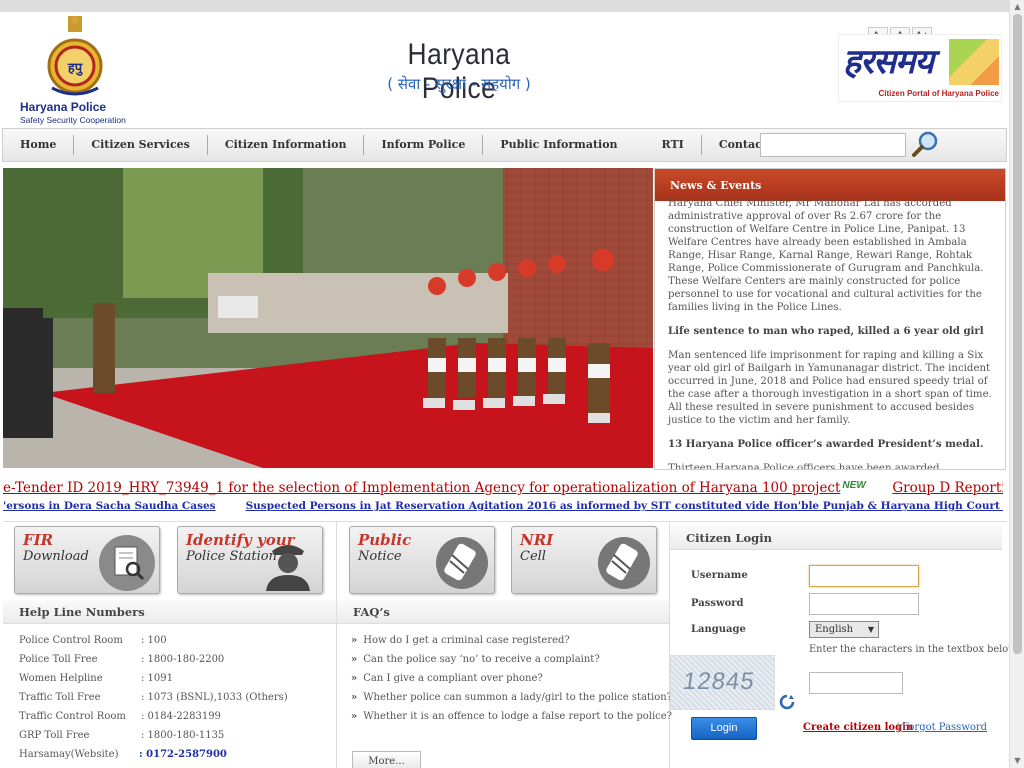 The height and width of the screenshot is (768, 1024). Describe the element at coordinates (974, 62) in the screenshot. I see `harsamay-graphic` at that location.